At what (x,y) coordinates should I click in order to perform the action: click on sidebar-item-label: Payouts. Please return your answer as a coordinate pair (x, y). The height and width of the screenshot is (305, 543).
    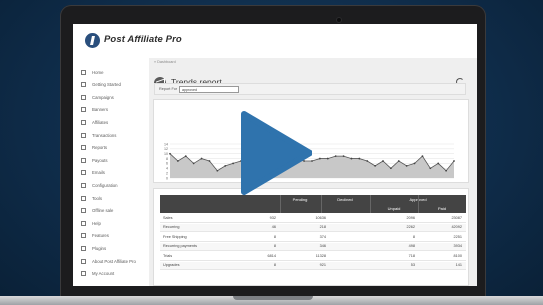
    Looking at the image, I should click on (100, 160).